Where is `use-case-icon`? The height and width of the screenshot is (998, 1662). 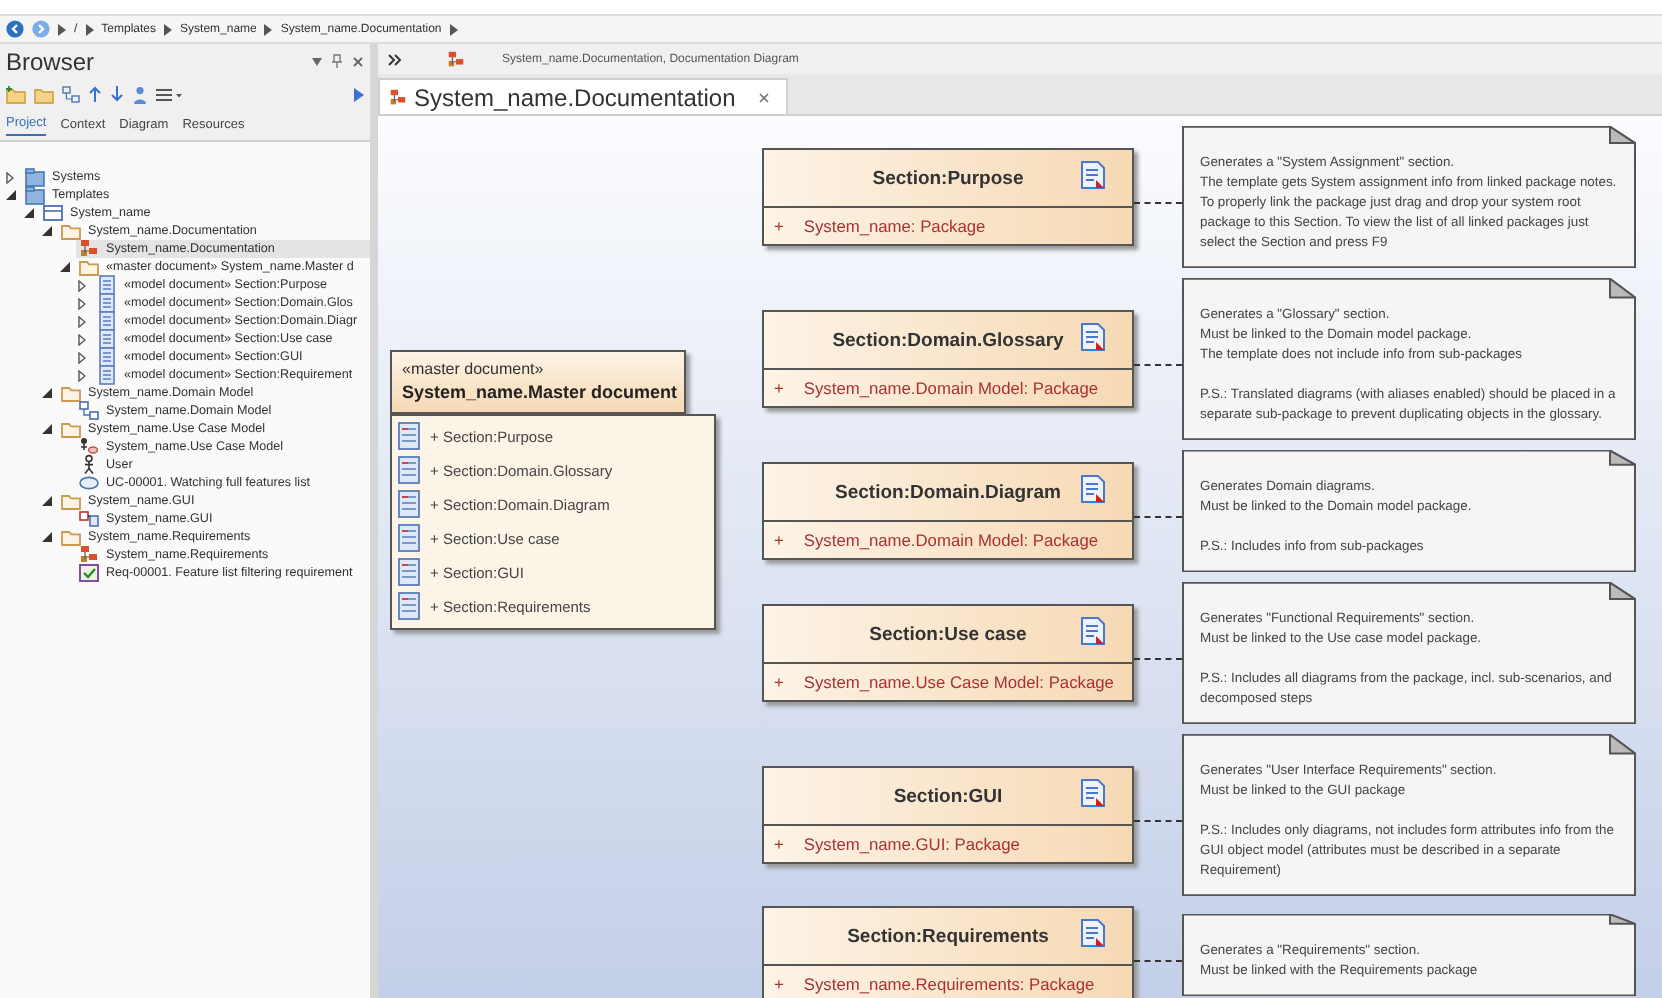
use-case-icon is located at coordinates (89, 483).